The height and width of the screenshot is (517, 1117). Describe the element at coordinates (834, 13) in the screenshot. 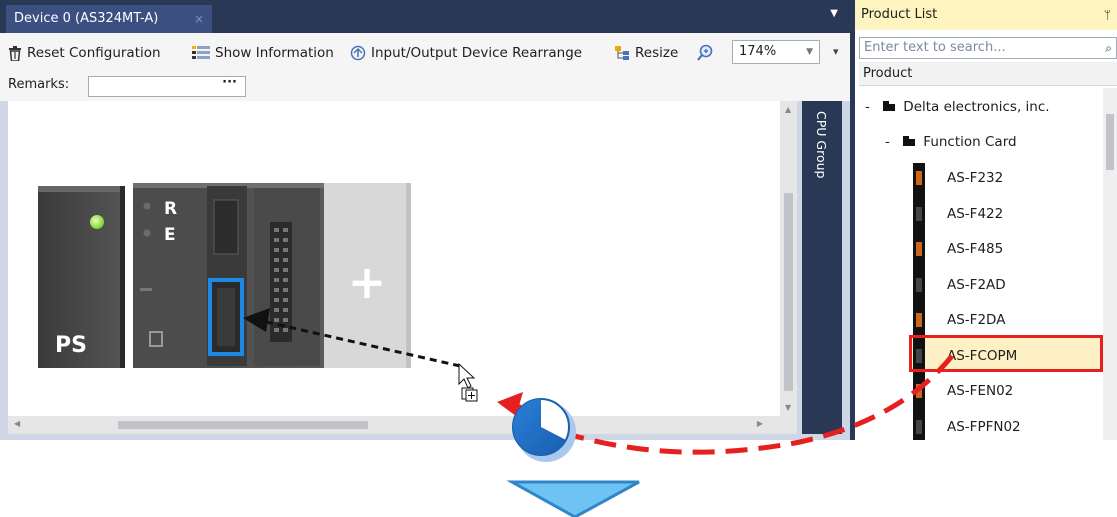

I see `tab-dropdown-icon: ▼` at that location.